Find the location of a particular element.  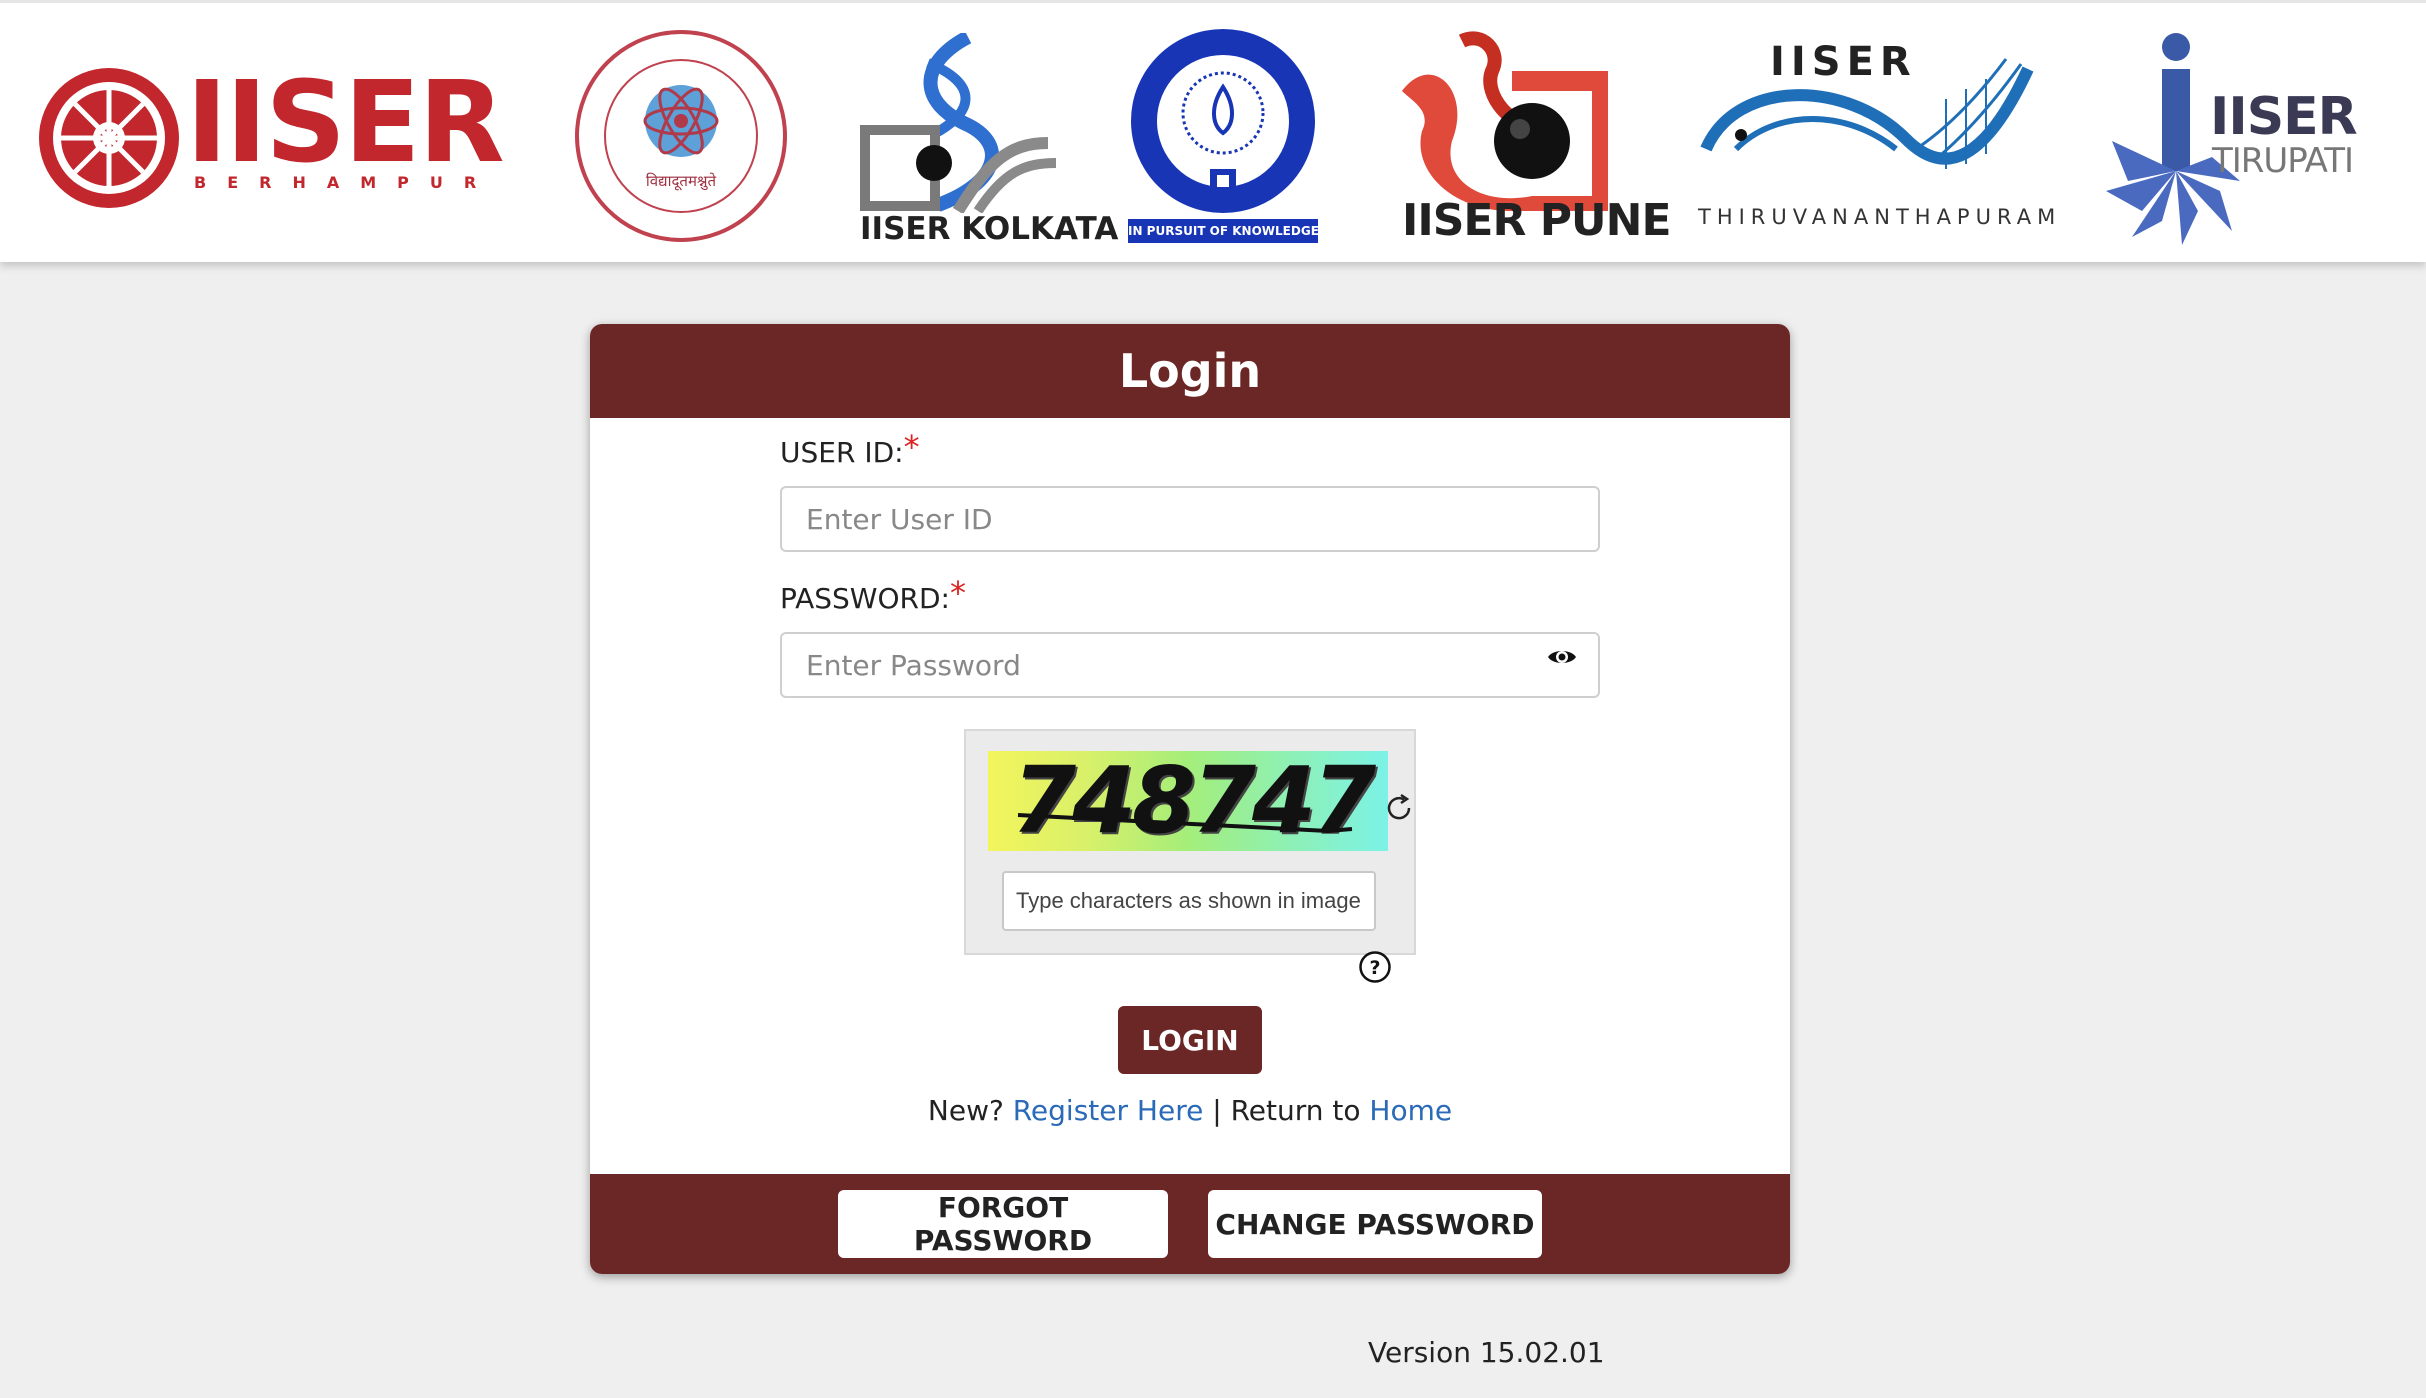

password-input is located at coordinates (1190, 665).